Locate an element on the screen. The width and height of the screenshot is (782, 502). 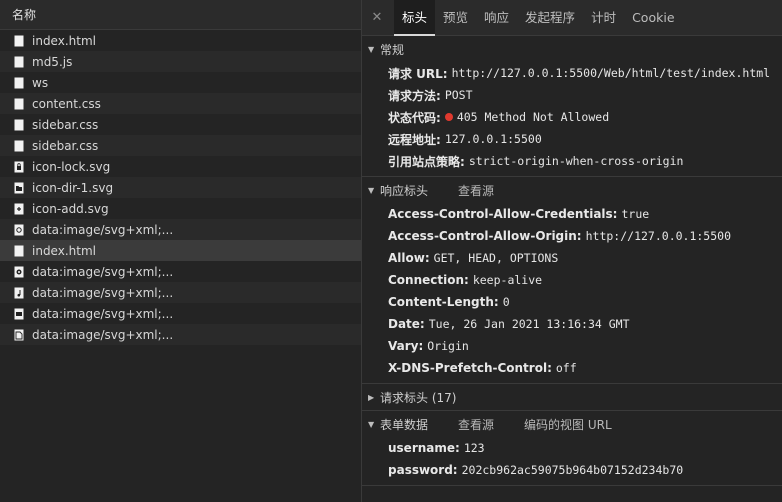
lock-icon is located at coordinates (19, 167).